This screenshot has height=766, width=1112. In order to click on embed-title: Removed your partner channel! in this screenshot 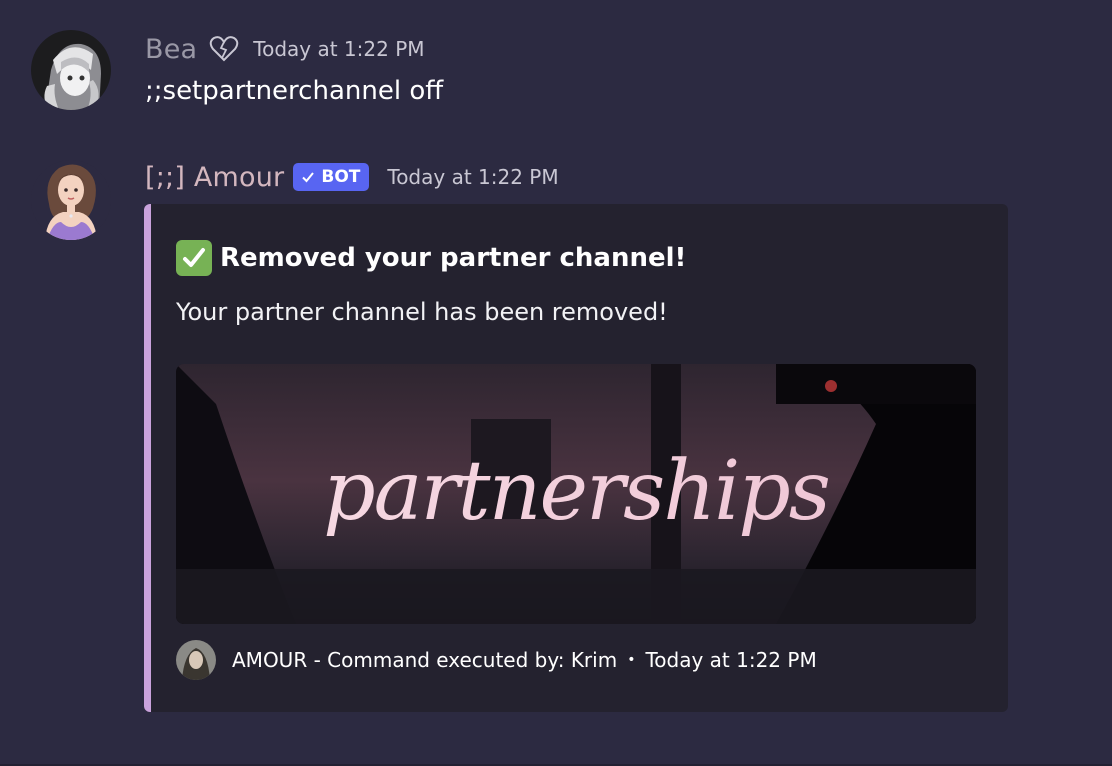, I will do `click(431, 258)`.